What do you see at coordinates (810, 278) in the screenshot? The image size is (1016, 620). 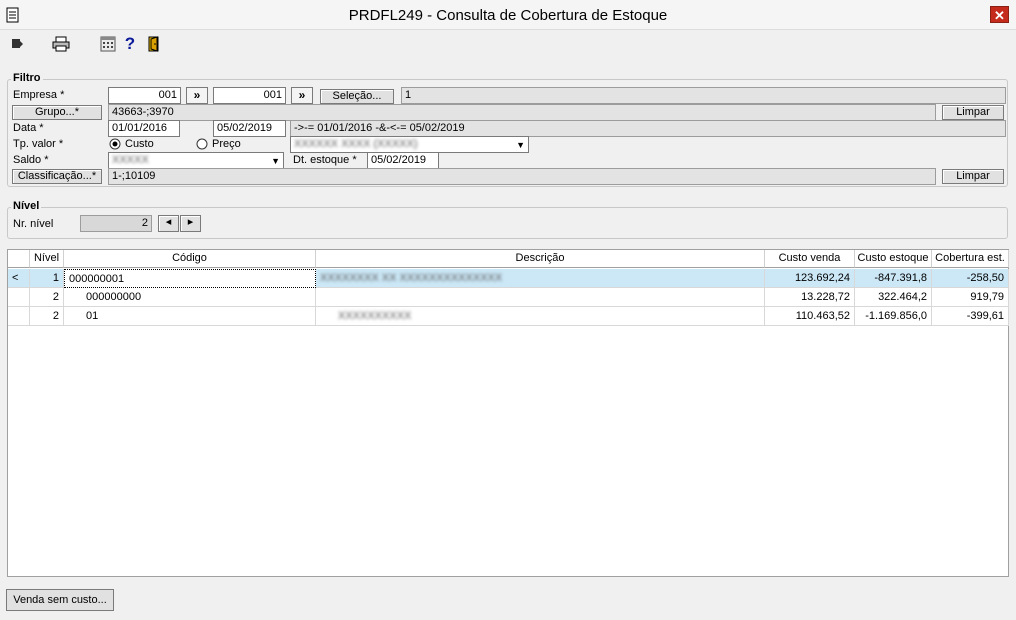 I see `row-custo-venda: 123.692,24` at bounding box center [810, 278].